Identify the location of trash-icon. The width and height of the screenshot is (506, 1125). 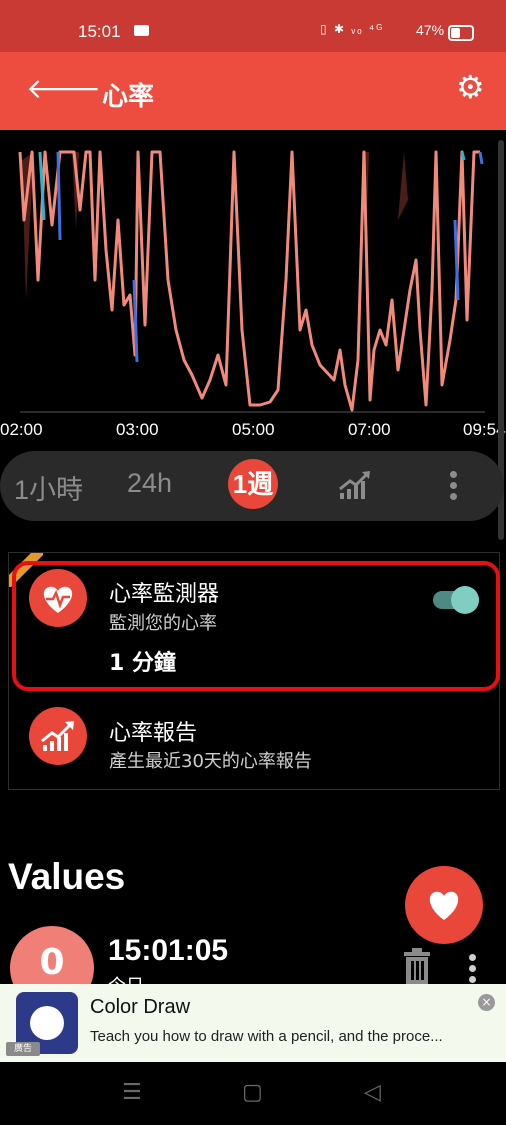
(417, 966).